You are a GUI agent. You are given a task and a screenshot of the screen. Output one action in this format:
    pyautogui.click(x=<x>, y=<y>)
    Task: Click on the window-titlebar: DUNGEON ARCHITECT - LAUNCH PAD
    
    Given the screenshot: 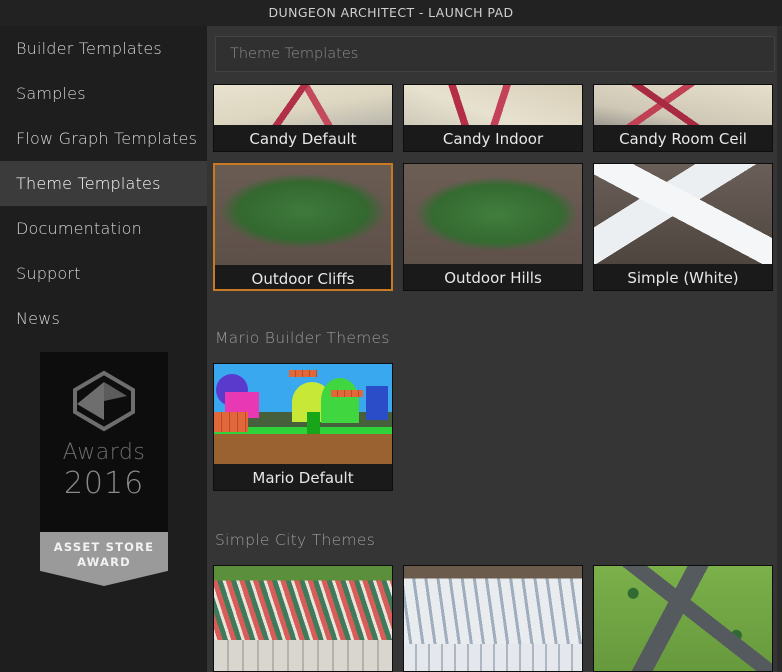 What is the action you would take?
    pyautogui.click(x=391, y=13)
    